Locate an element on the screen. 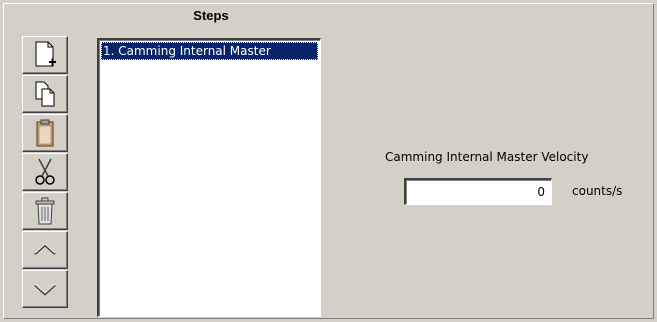  cut-icon is located at coordinates (45, 172).